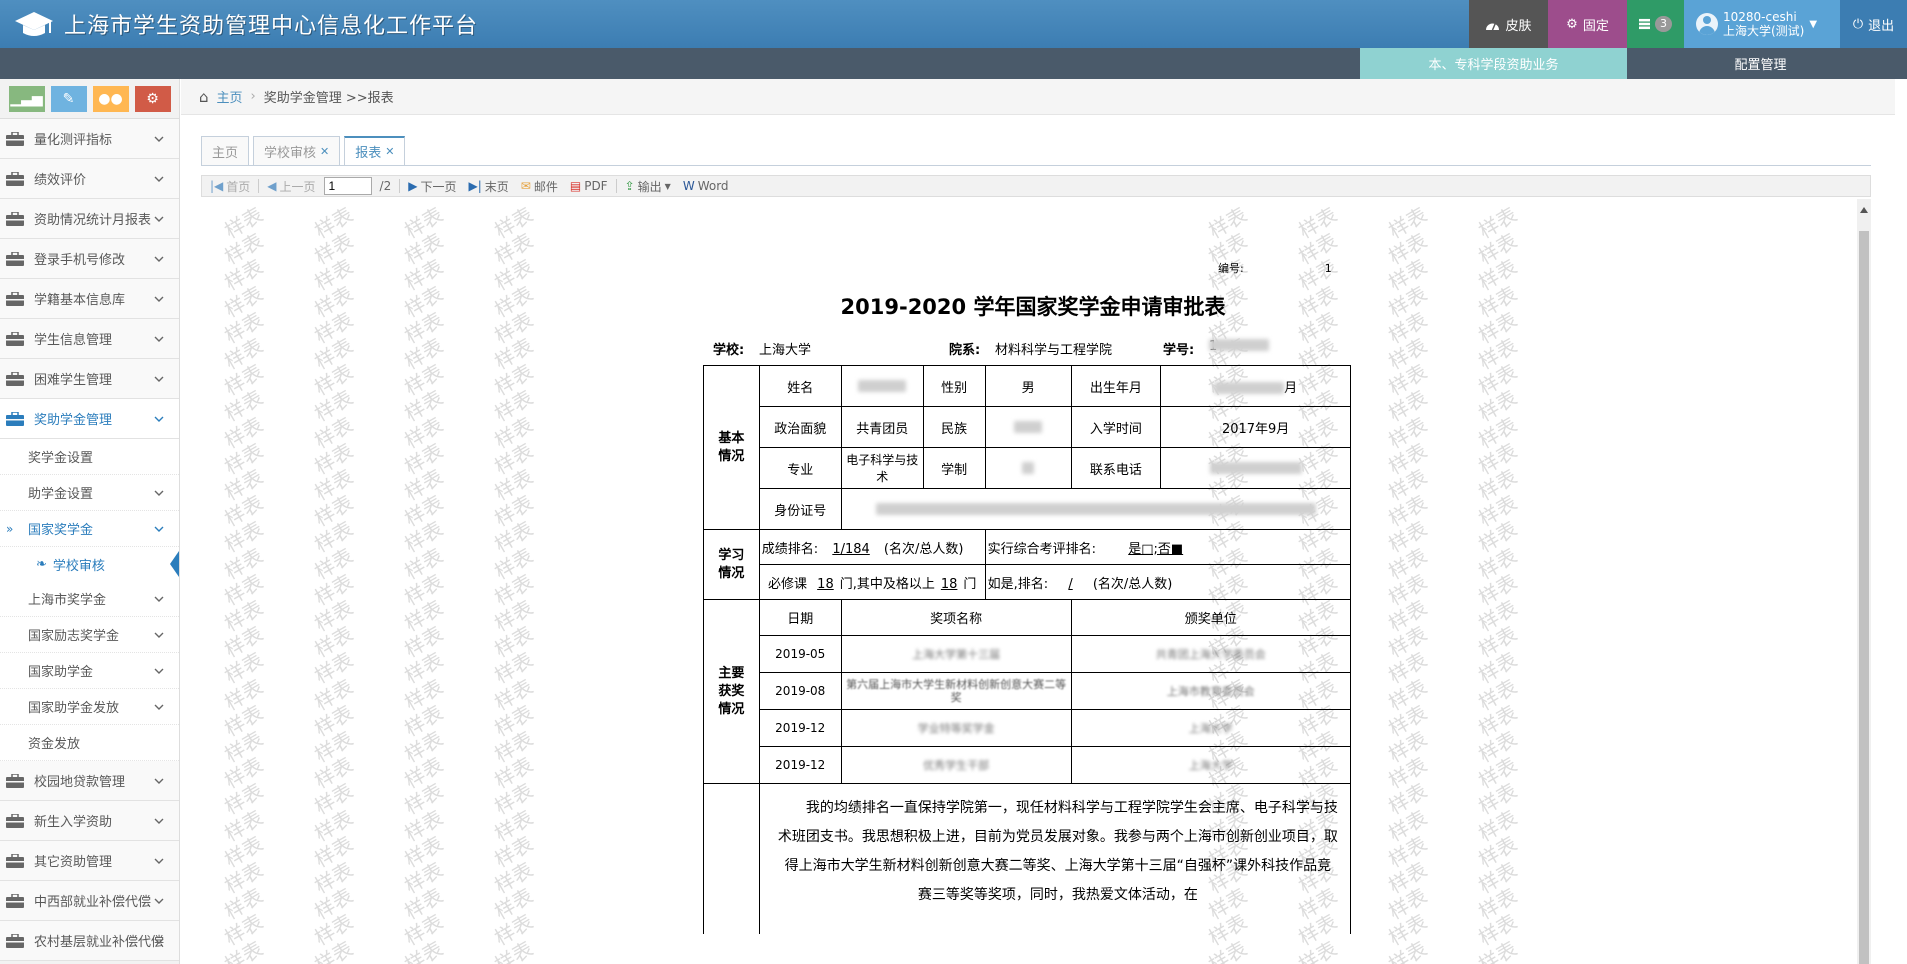 The height and width of the screenshot is (964, 1907). What do you see at coordinates (89, 821) in the screenshot?
I see `sidebar-item-freshman: 新生入学资助` at bounding box center [89, 821].